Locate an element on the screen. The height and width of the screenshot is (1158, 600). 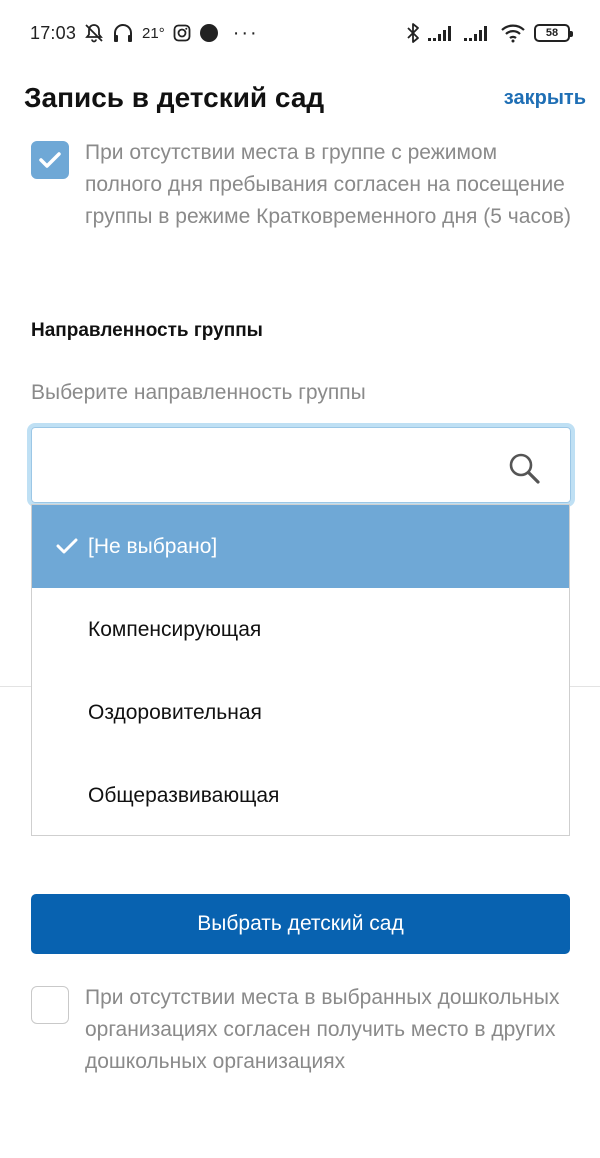
search-input is located at coordinates (266, 463).